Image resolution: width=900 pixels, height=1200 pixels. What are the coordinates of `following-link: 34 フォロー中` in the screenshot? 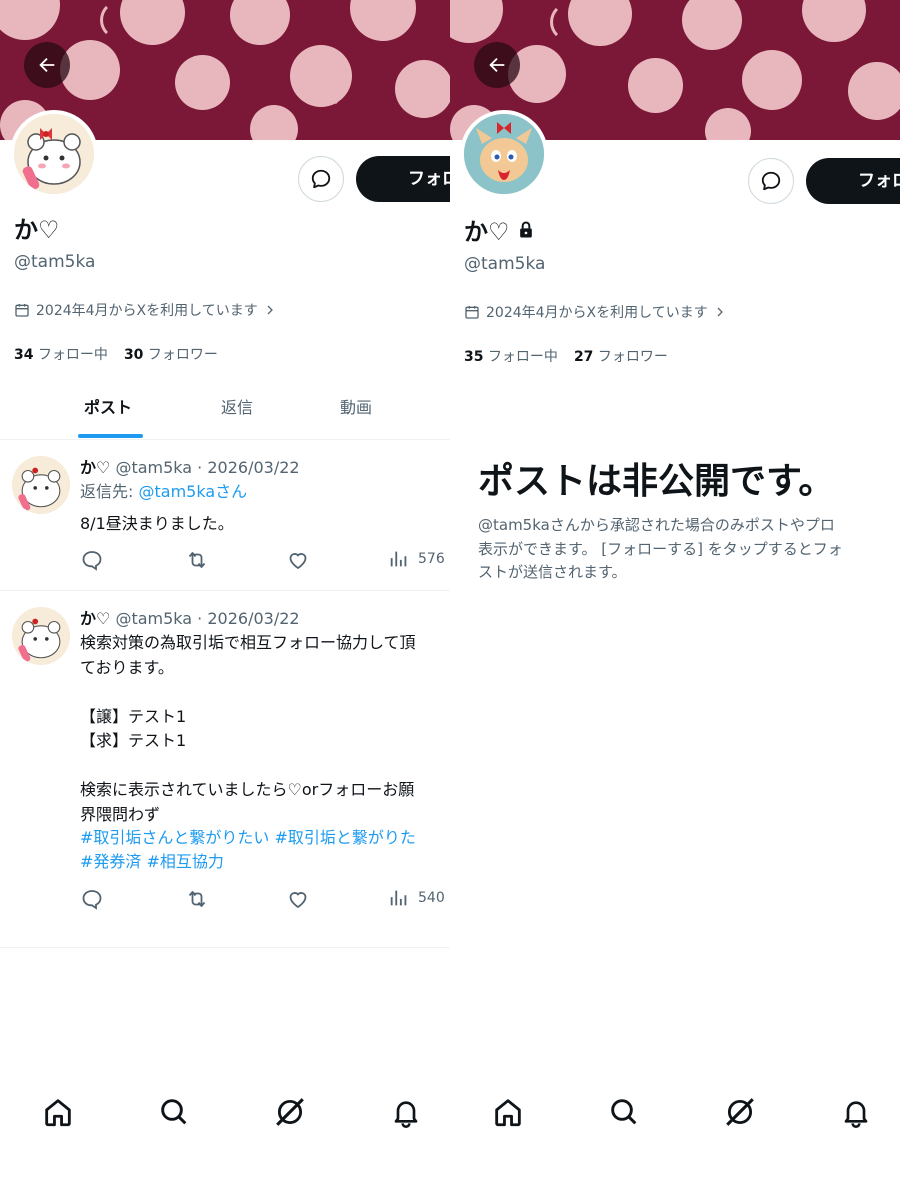 It's located at (61, 355).